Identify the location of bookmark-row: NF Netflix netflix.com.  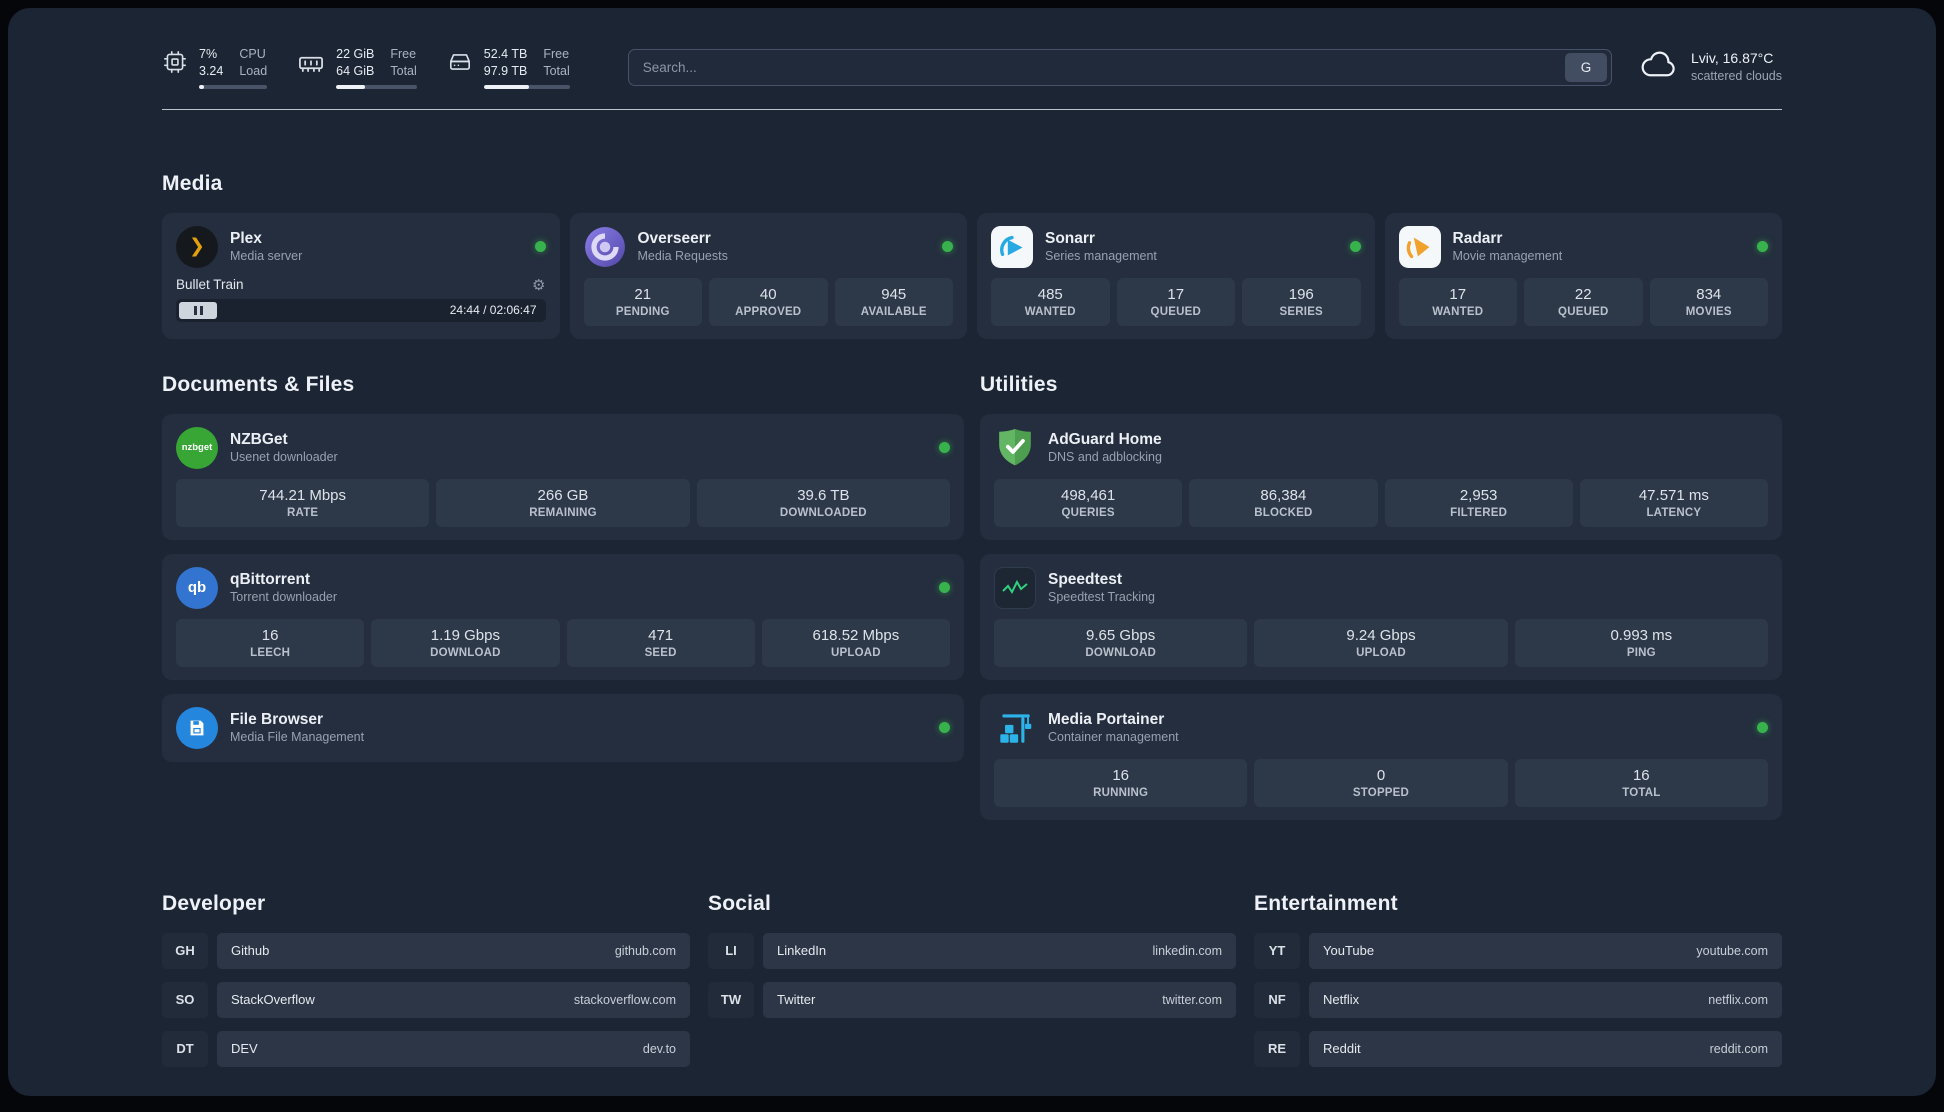
(1518, 999).